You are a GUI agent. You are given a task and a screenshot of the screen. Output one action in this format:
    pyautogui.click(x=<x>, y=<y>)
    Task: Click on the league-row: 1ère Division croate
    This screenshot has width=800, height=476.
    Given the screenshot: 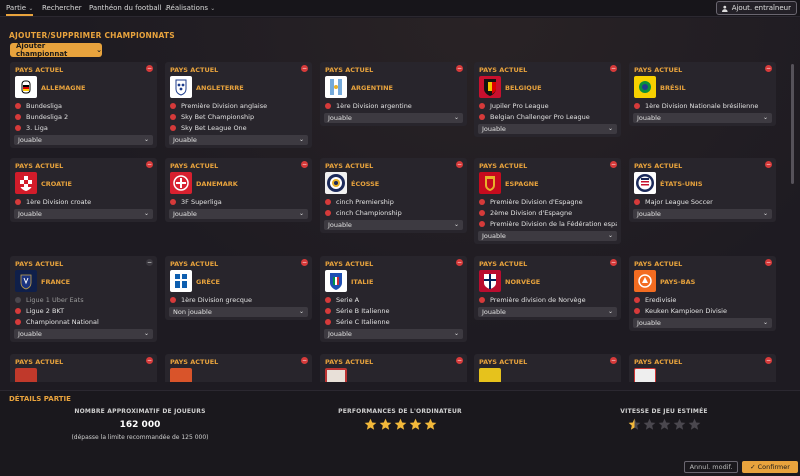 What is the action you would take?
    pyautogui.click(x=84, y=202)
    